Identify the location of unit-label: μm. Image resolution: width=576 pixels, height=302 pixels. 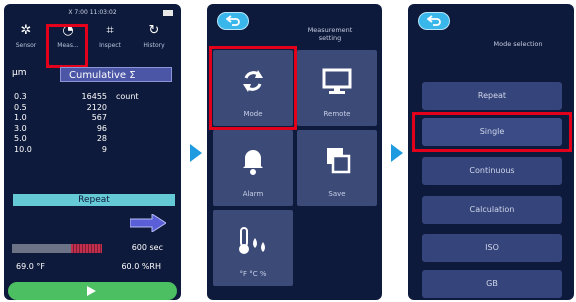
(19, 73).